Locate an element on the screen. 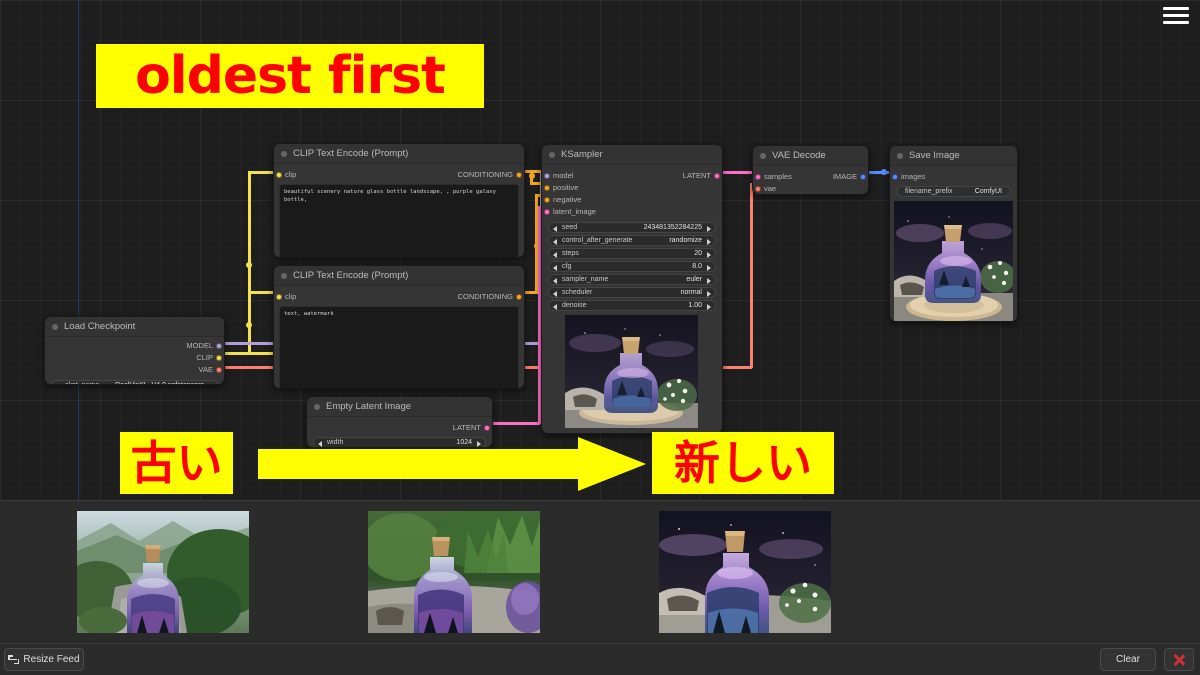  slot-row: positive is located at coordinates (632, 188).